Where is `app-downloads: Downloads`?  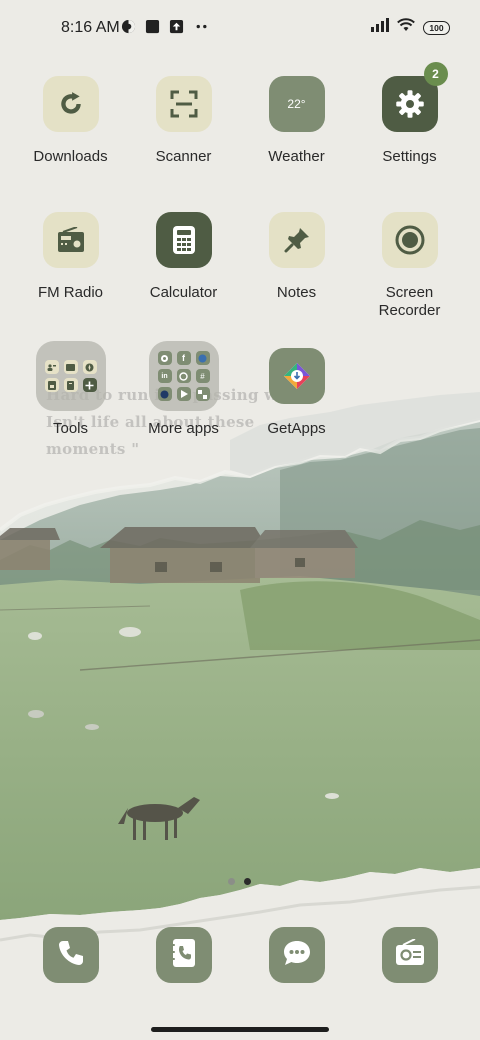
app-downloads: Downloads is located at coordinates (70, 121).